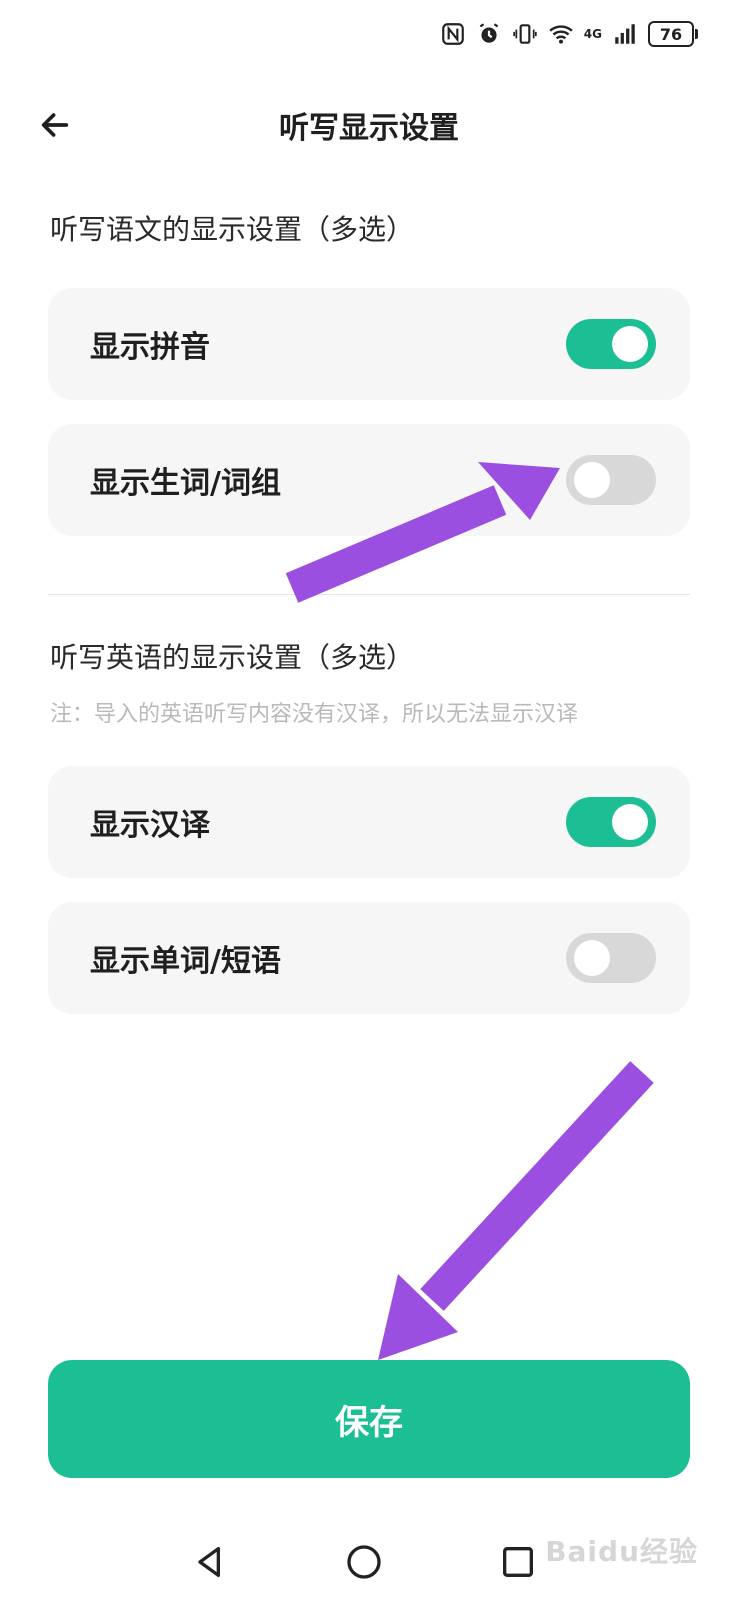  What do you see at coordinates (611, 480) in the screenshot?
I see `show-new-words-toggle` at bounding box center [611, 480].